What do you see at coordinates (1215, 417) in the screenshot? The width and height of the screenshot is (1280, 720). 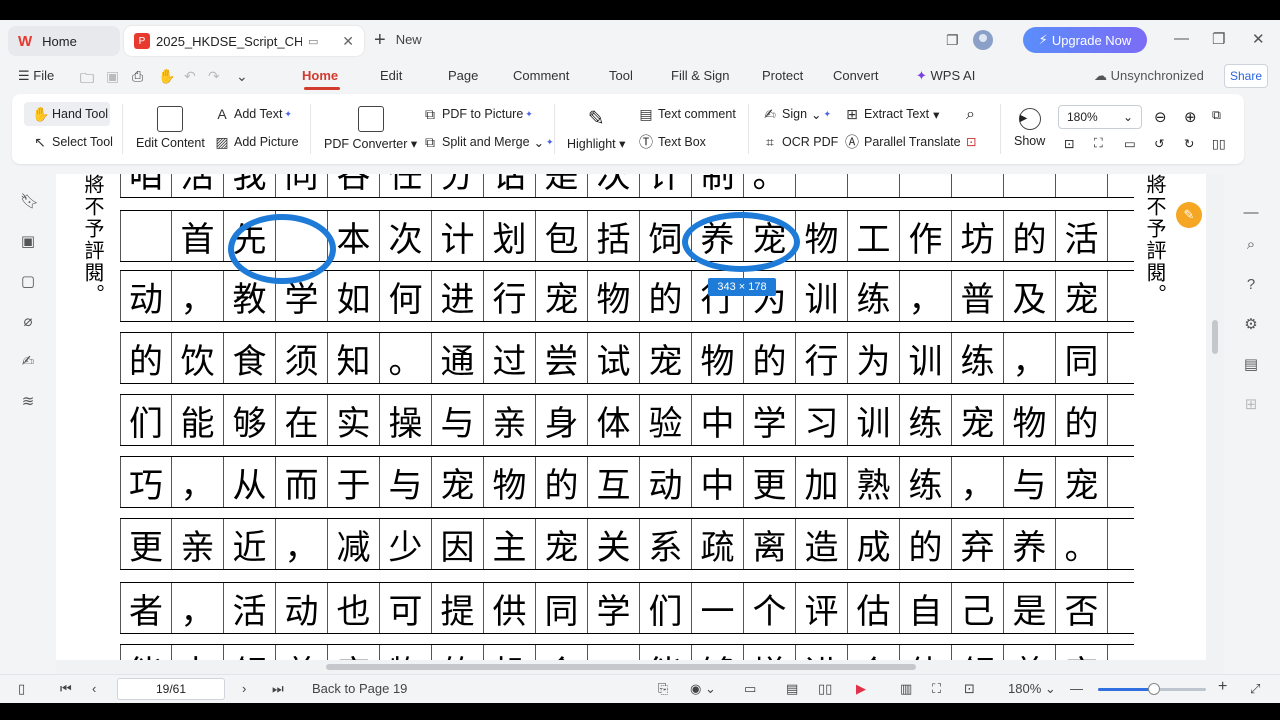 I see `vertical-scrollbar` at bounding box center [1215, 417].